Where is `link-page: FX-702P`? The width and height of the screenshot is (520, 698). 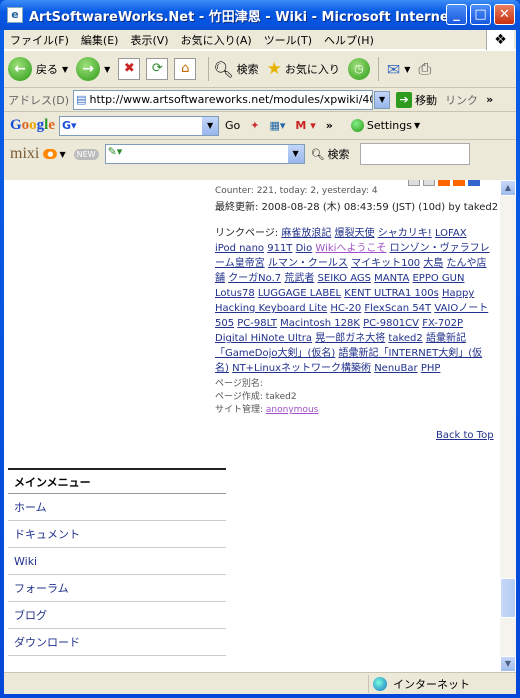 link-page: FX-702P is located at coordinates (442, 323).